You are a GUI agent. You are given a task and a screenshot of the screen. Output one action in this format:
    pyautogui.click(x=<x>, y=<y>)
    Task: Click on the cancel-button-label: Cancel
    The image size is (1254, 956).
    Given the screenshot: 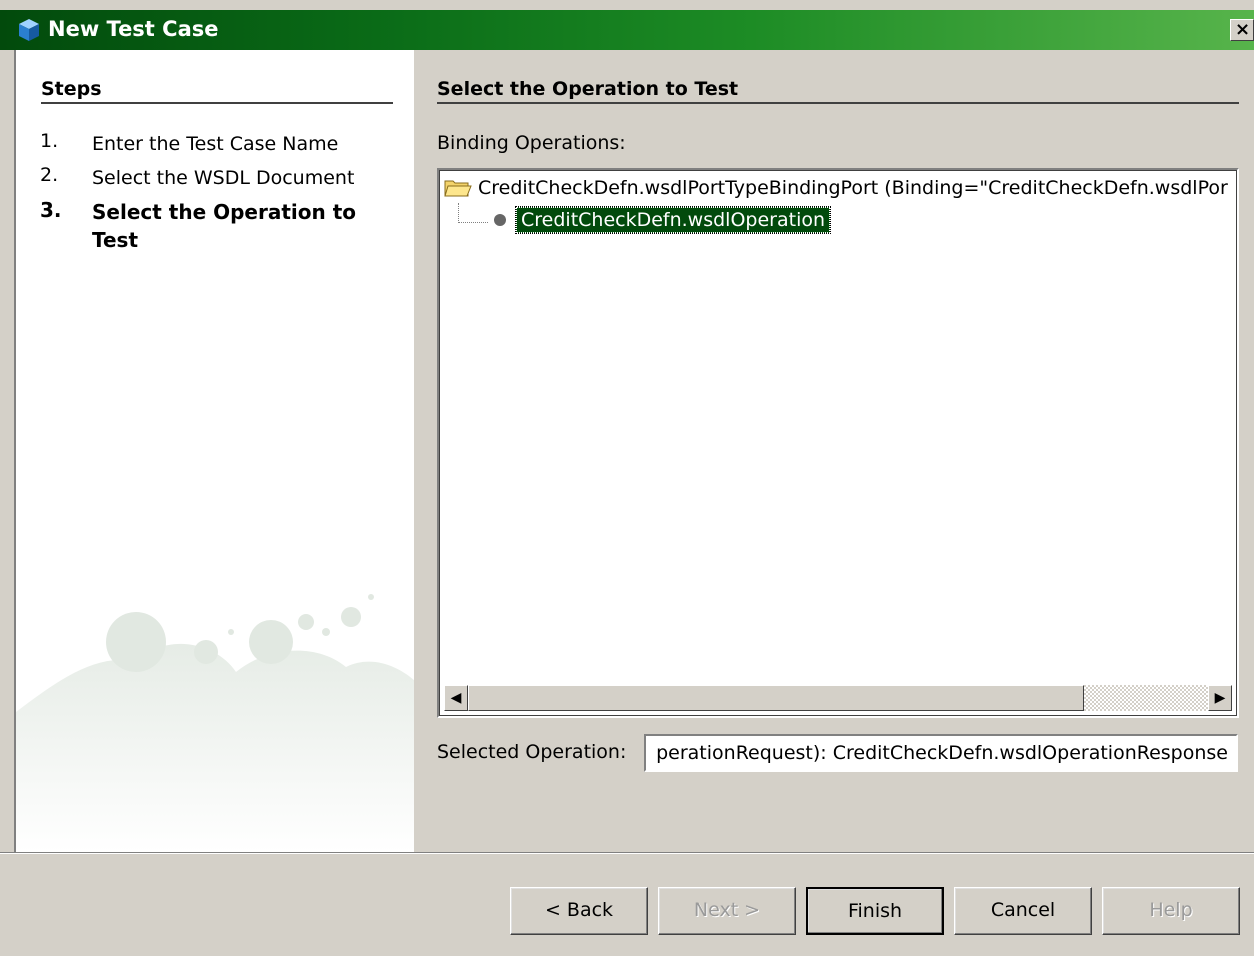 What is the action you would take?
    pyautogui.click(x=1023, y=910)
    